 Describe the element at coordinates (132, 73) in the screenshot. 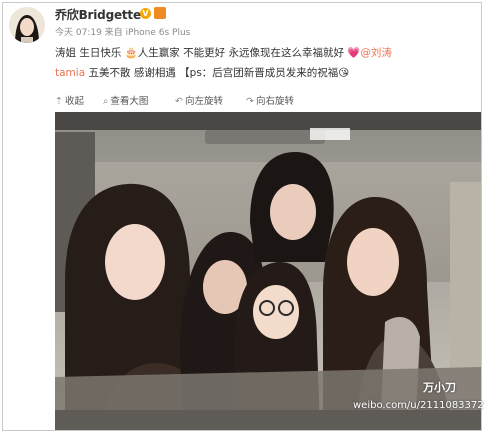

I see `post-text-part: 五美不散 感谢相遇` at that location.